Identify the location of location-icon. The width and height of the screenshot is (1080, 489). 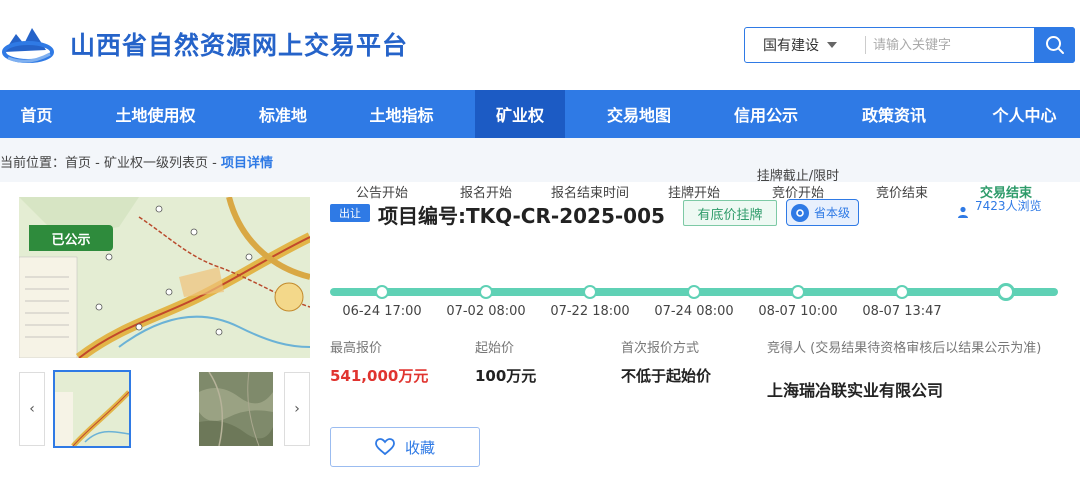
(800, 212).